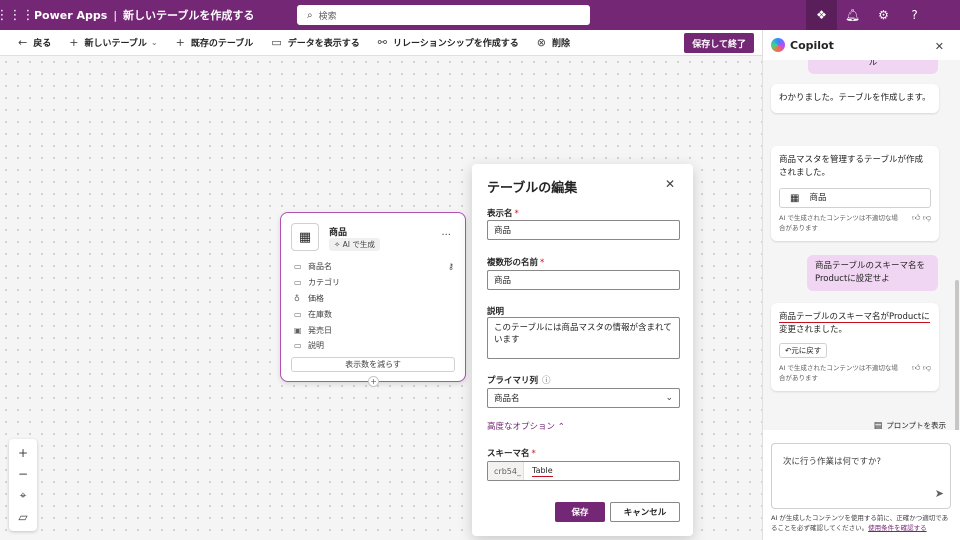 This screenshot has height=540, width=960. I want to click on search-input: ⌕ 検索, so click(443, 15).